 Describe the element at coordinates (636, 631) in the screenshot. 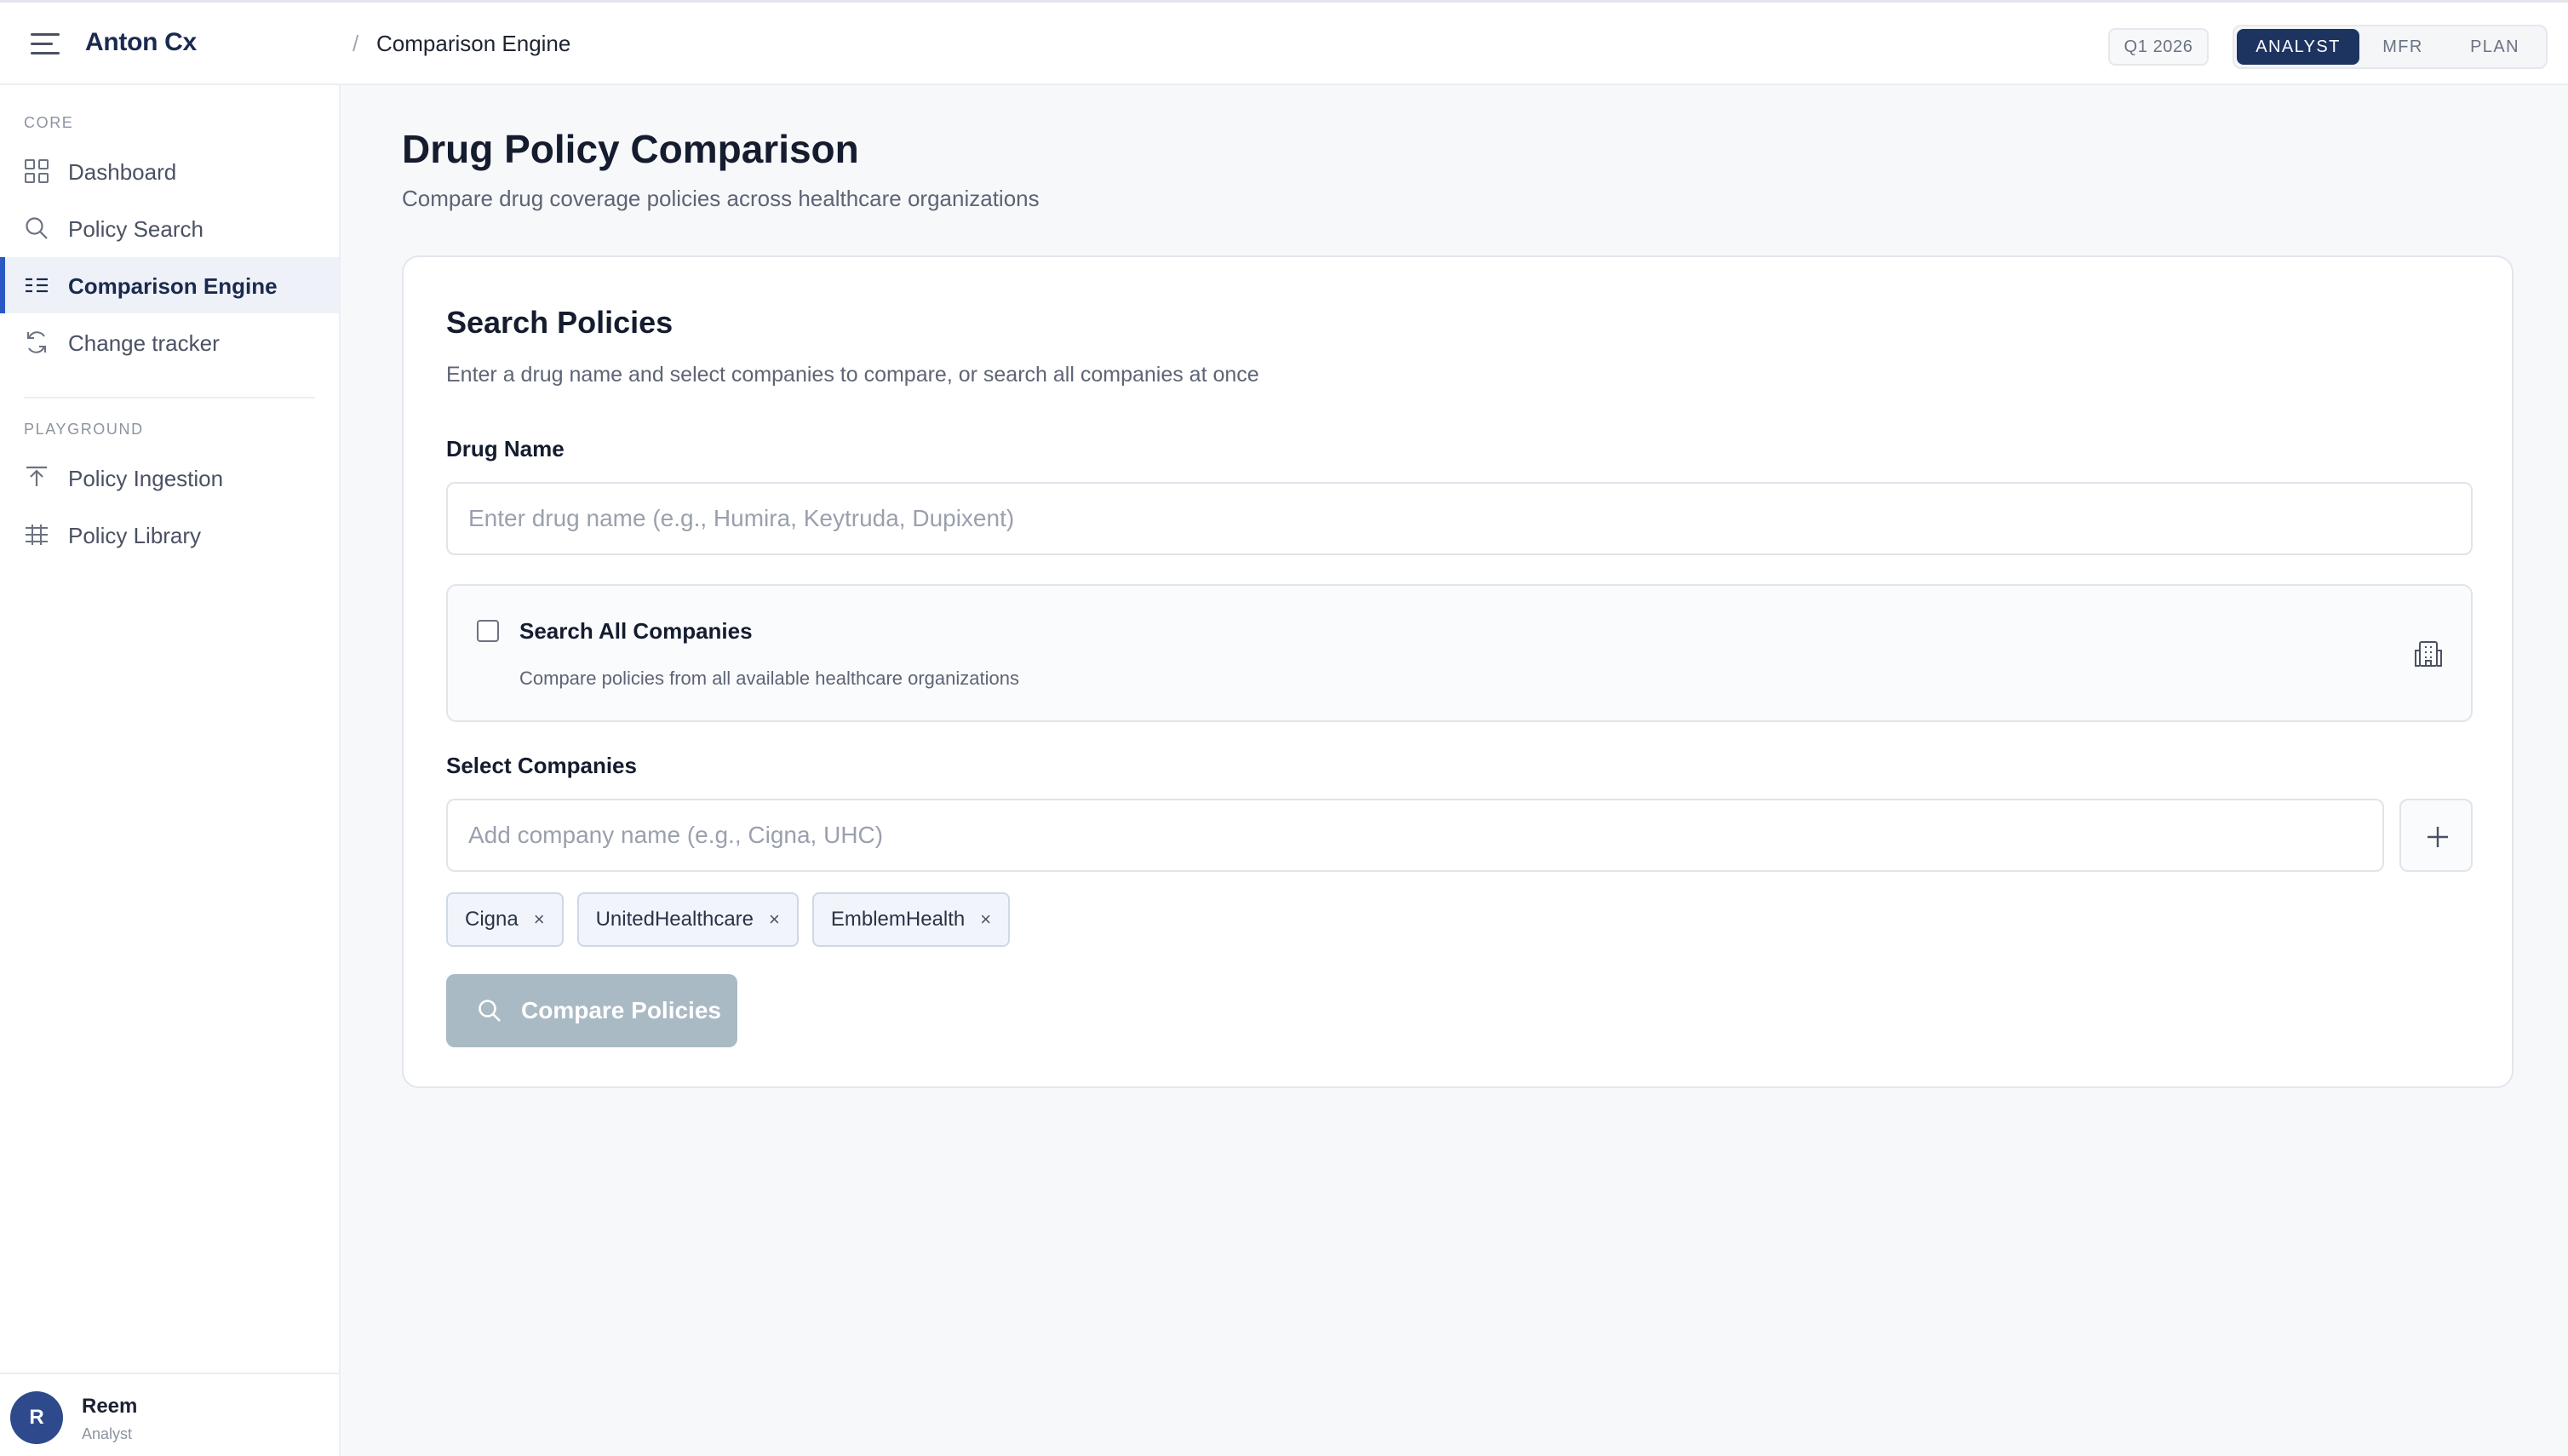

I see `search-all-title: Search All Companies` at that location.